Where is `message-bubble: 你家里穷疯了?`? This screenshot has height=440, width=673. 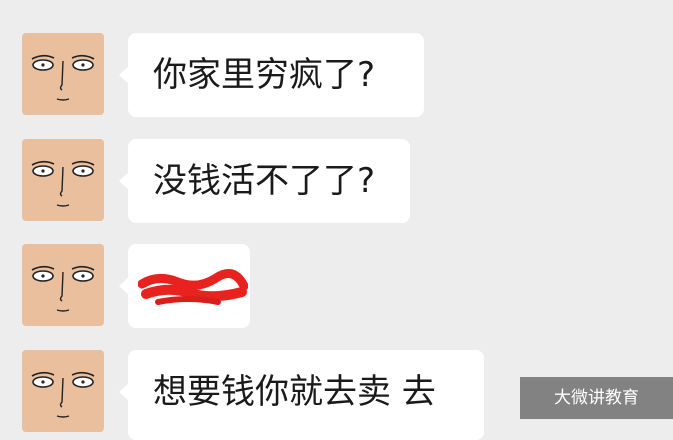
message-bubble: 你家里穷疯了? is located at coordinates (271, 75).